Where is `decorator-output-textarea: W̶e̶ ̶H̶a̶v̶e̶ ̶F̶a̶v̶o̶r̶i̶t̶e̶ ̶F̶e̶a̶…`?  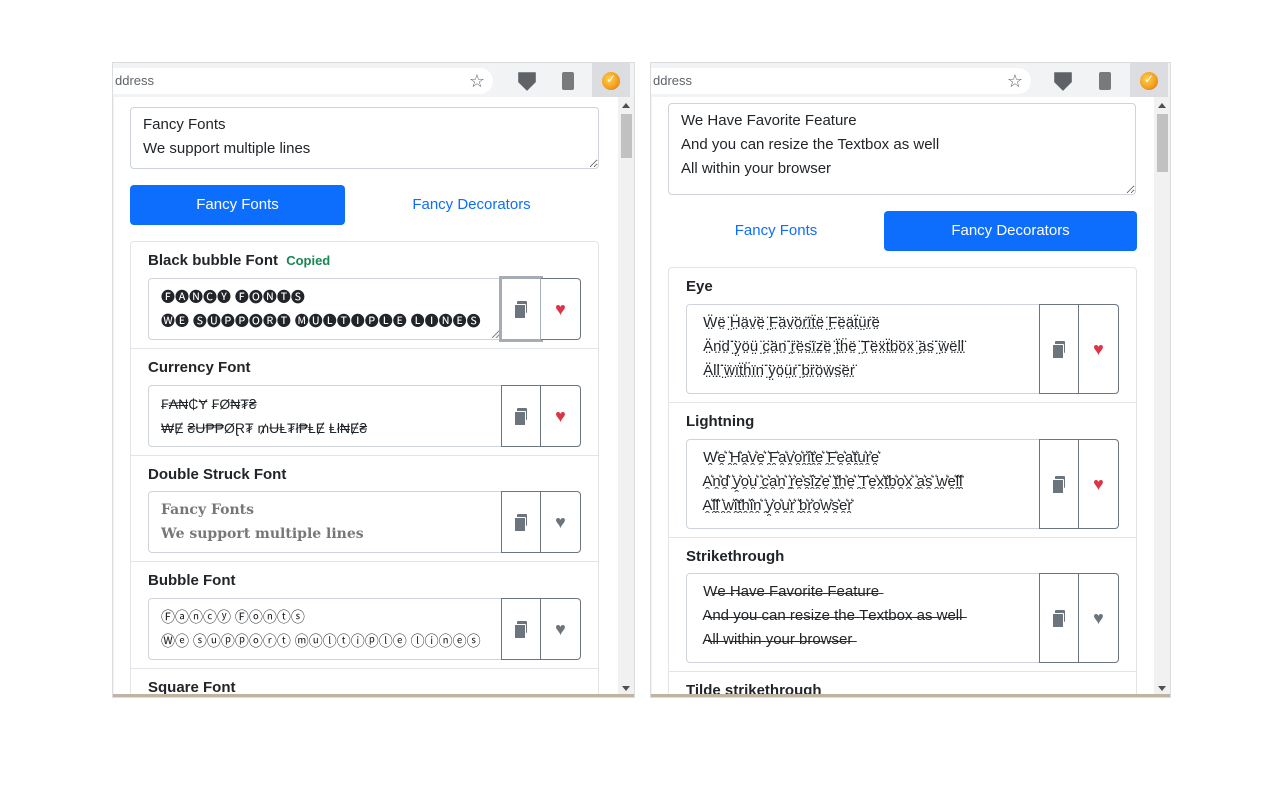
decorator-output-textarea: W̶e̶ ̶H̶a̶v̶e̶ ̶F̶a̶v̶o̶r̶i̶t̶e̶ ̶F̶e̶a̶… is located at coordinates (863, 618).